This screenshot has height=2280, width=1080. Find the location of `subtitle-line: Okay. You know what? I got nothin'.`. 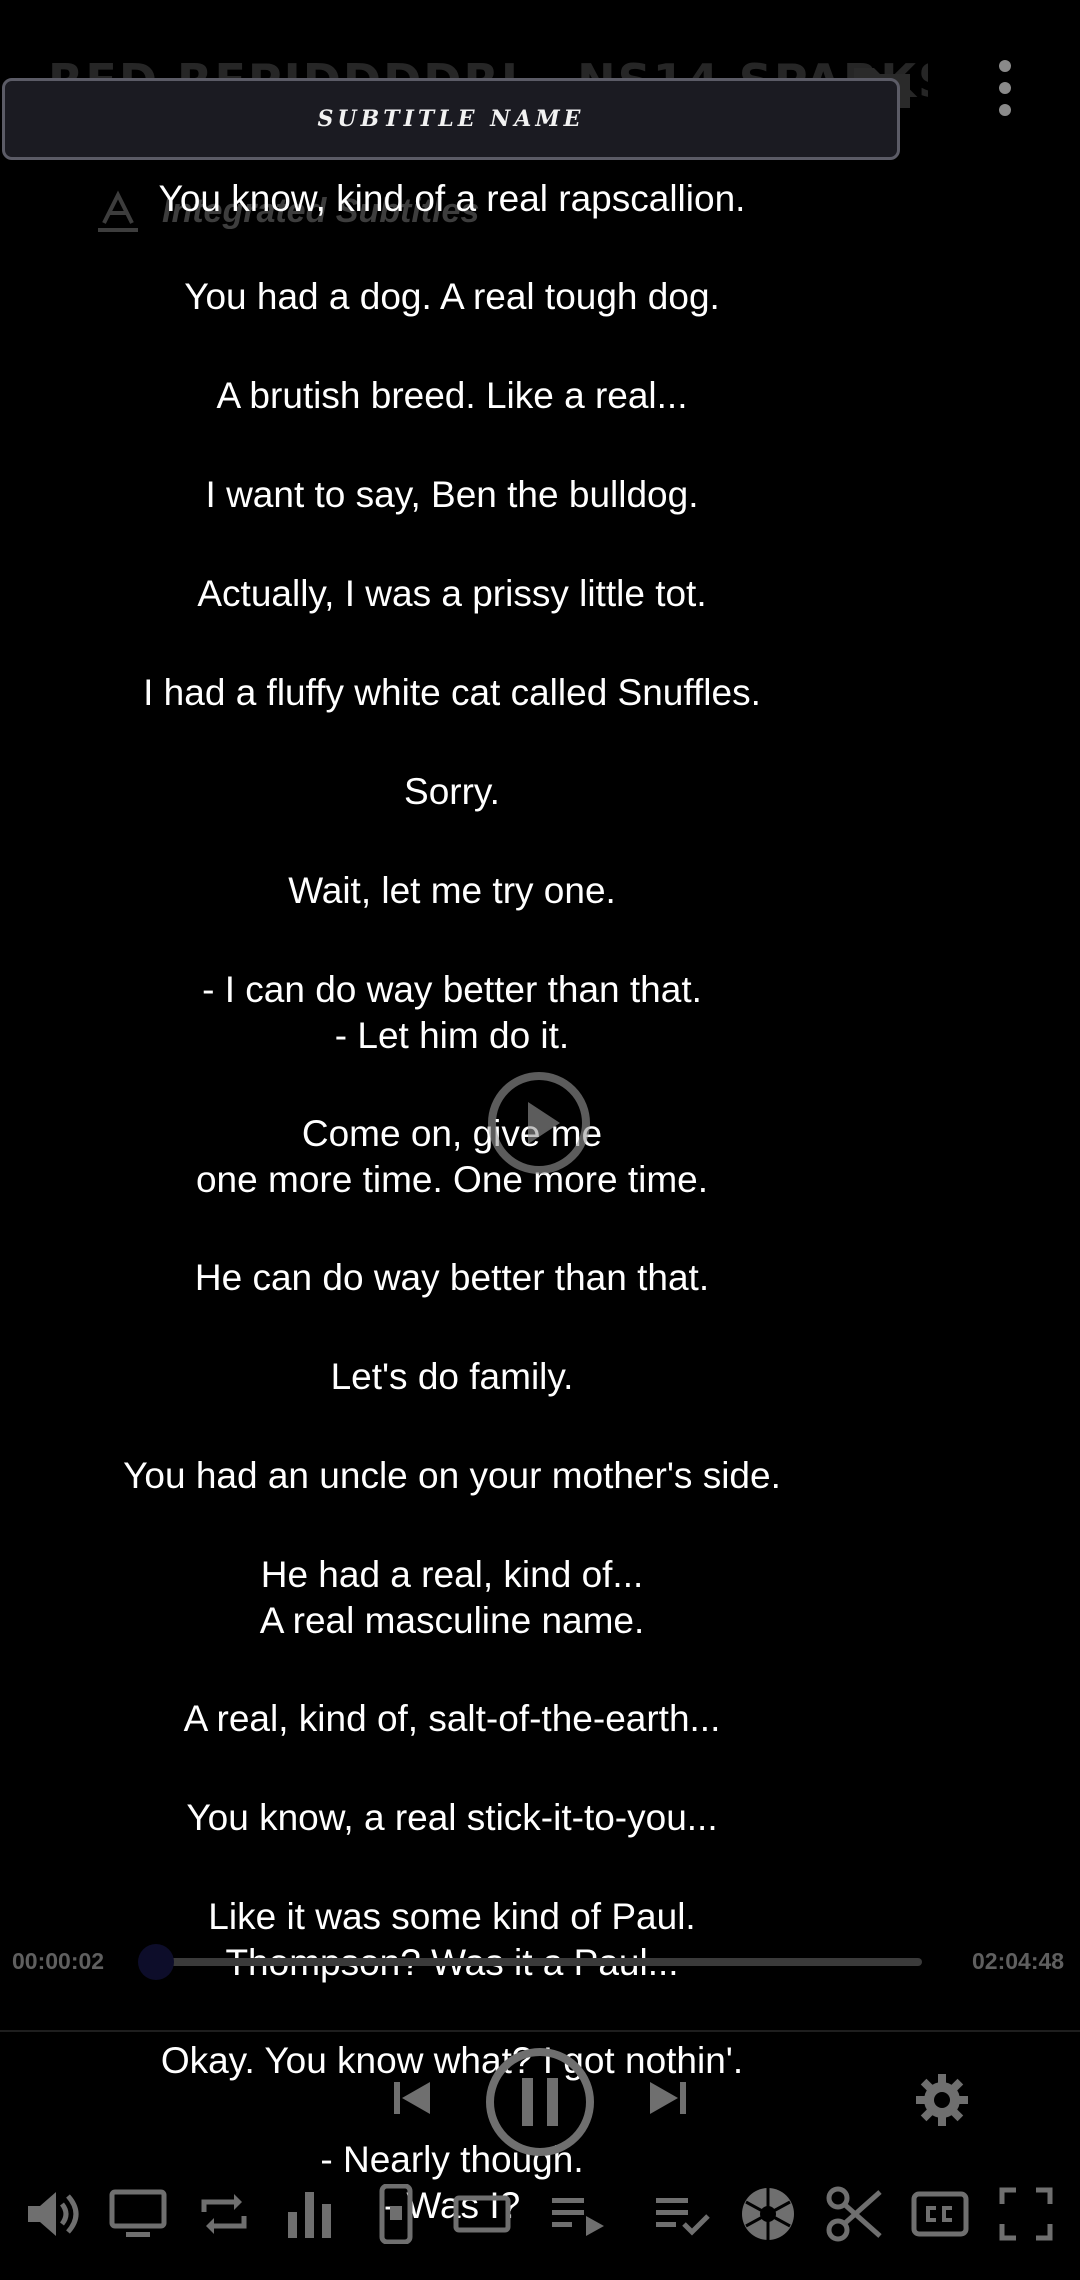

subtitle-line: Okay. You know what? I got nothin'. is located at coordinates (452, 2061).